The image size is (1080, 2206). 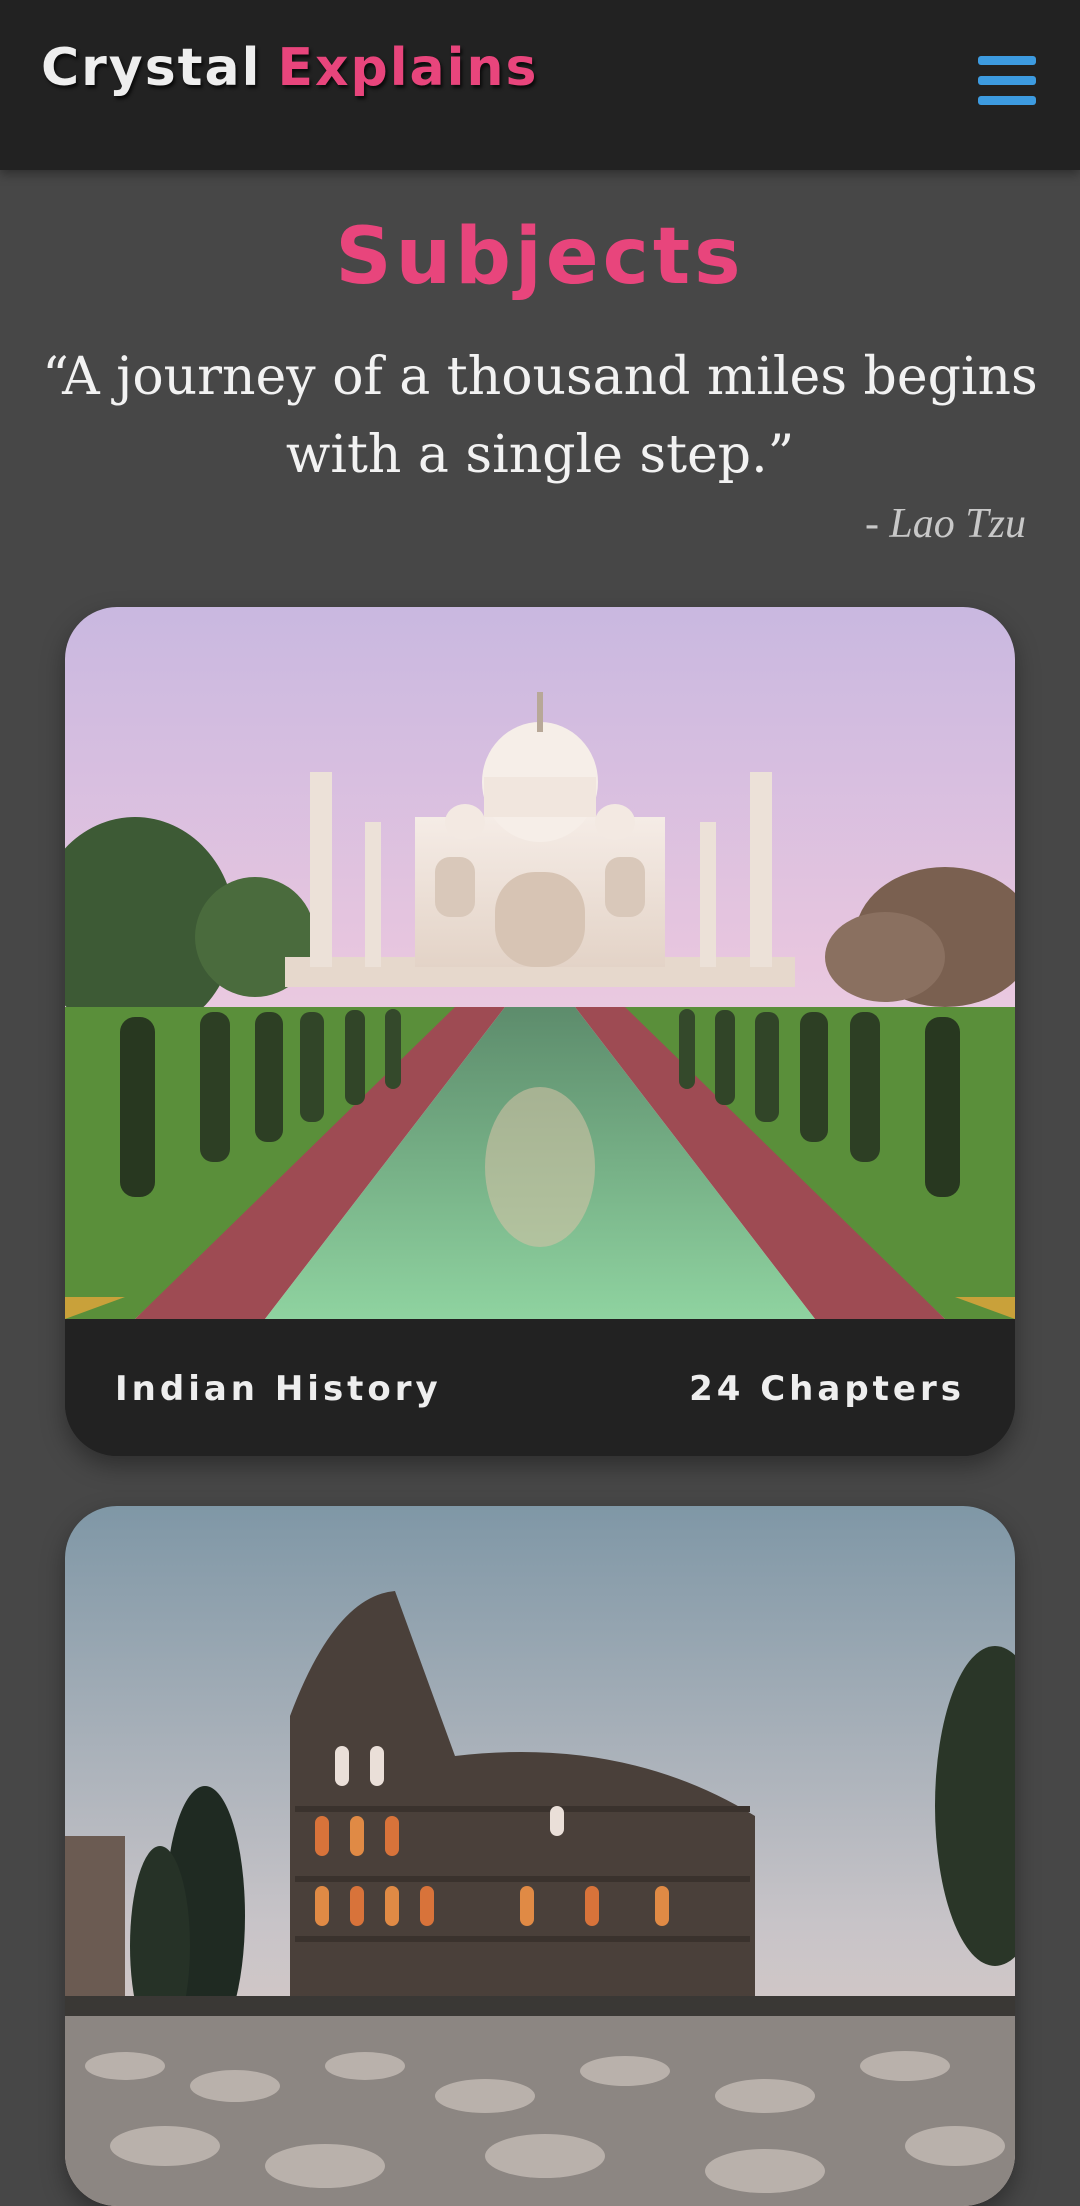 I want to click on page-title: Subjects, so click(x=540, y=257).